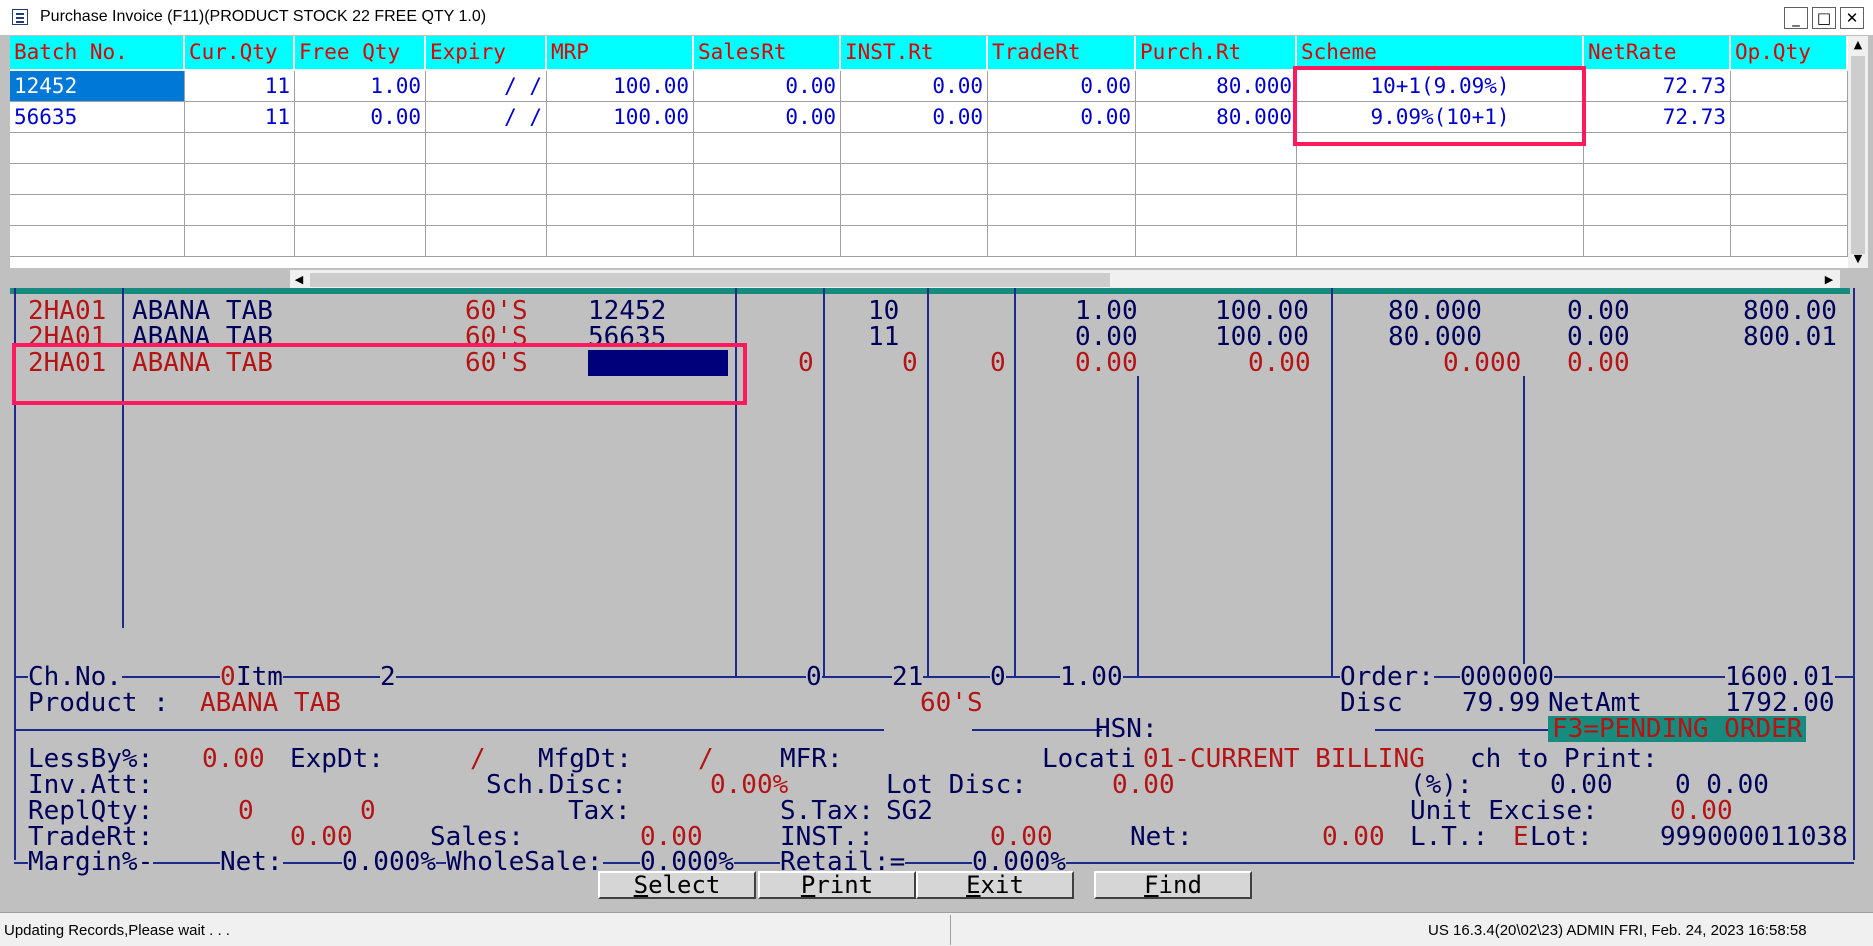  What do you see at coordinates (360, 86) in the screenshot?
I see `cell-free-qty: 1.00` at bounding box center [360, 86].